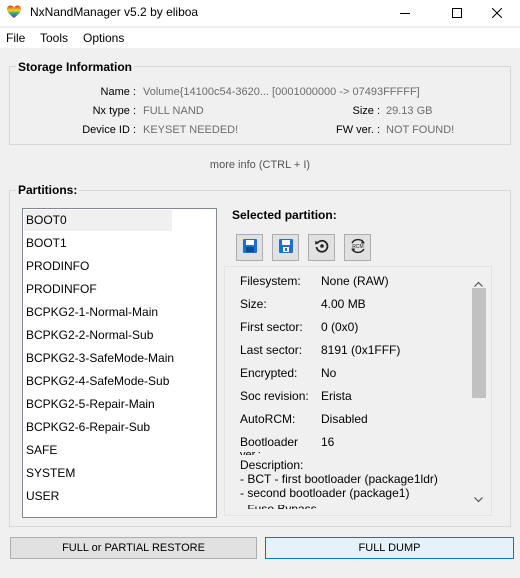  Describe the element at coordinates (325, 493) in the screenshot. I see `description-line: - second bootloader (package1)` at that location.